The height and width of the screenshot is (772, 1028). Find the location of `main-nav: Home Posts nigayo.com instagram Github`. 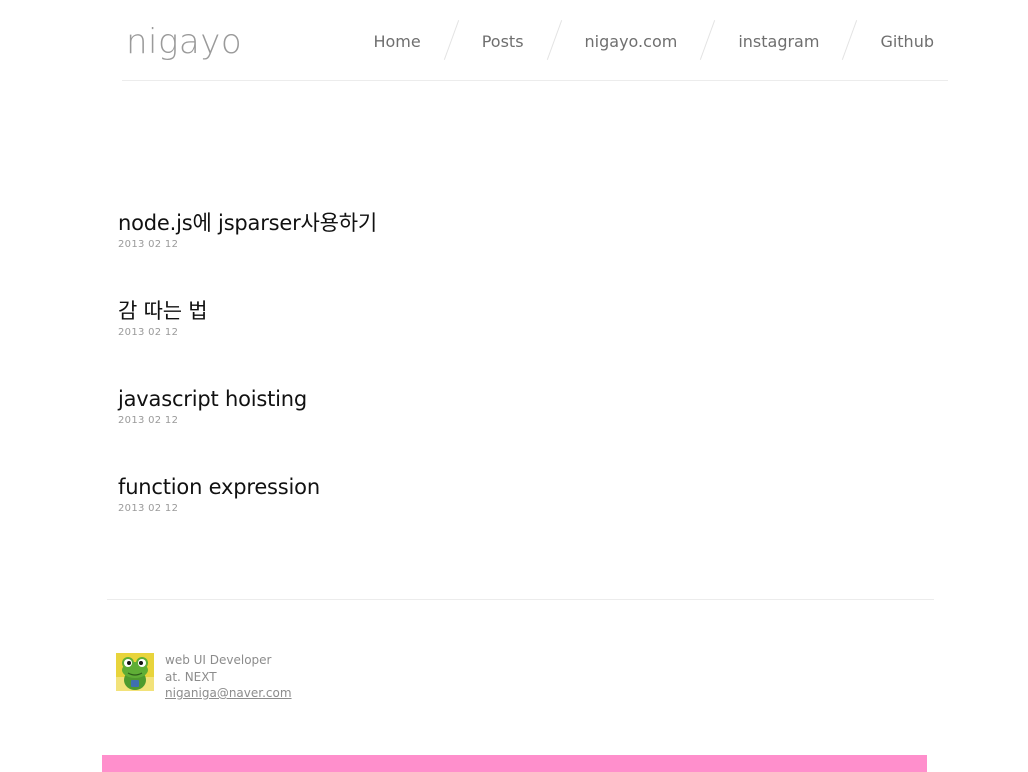

main-nav: Home Posts nigayo.com instagram Github is located at coordinates (653, 40).